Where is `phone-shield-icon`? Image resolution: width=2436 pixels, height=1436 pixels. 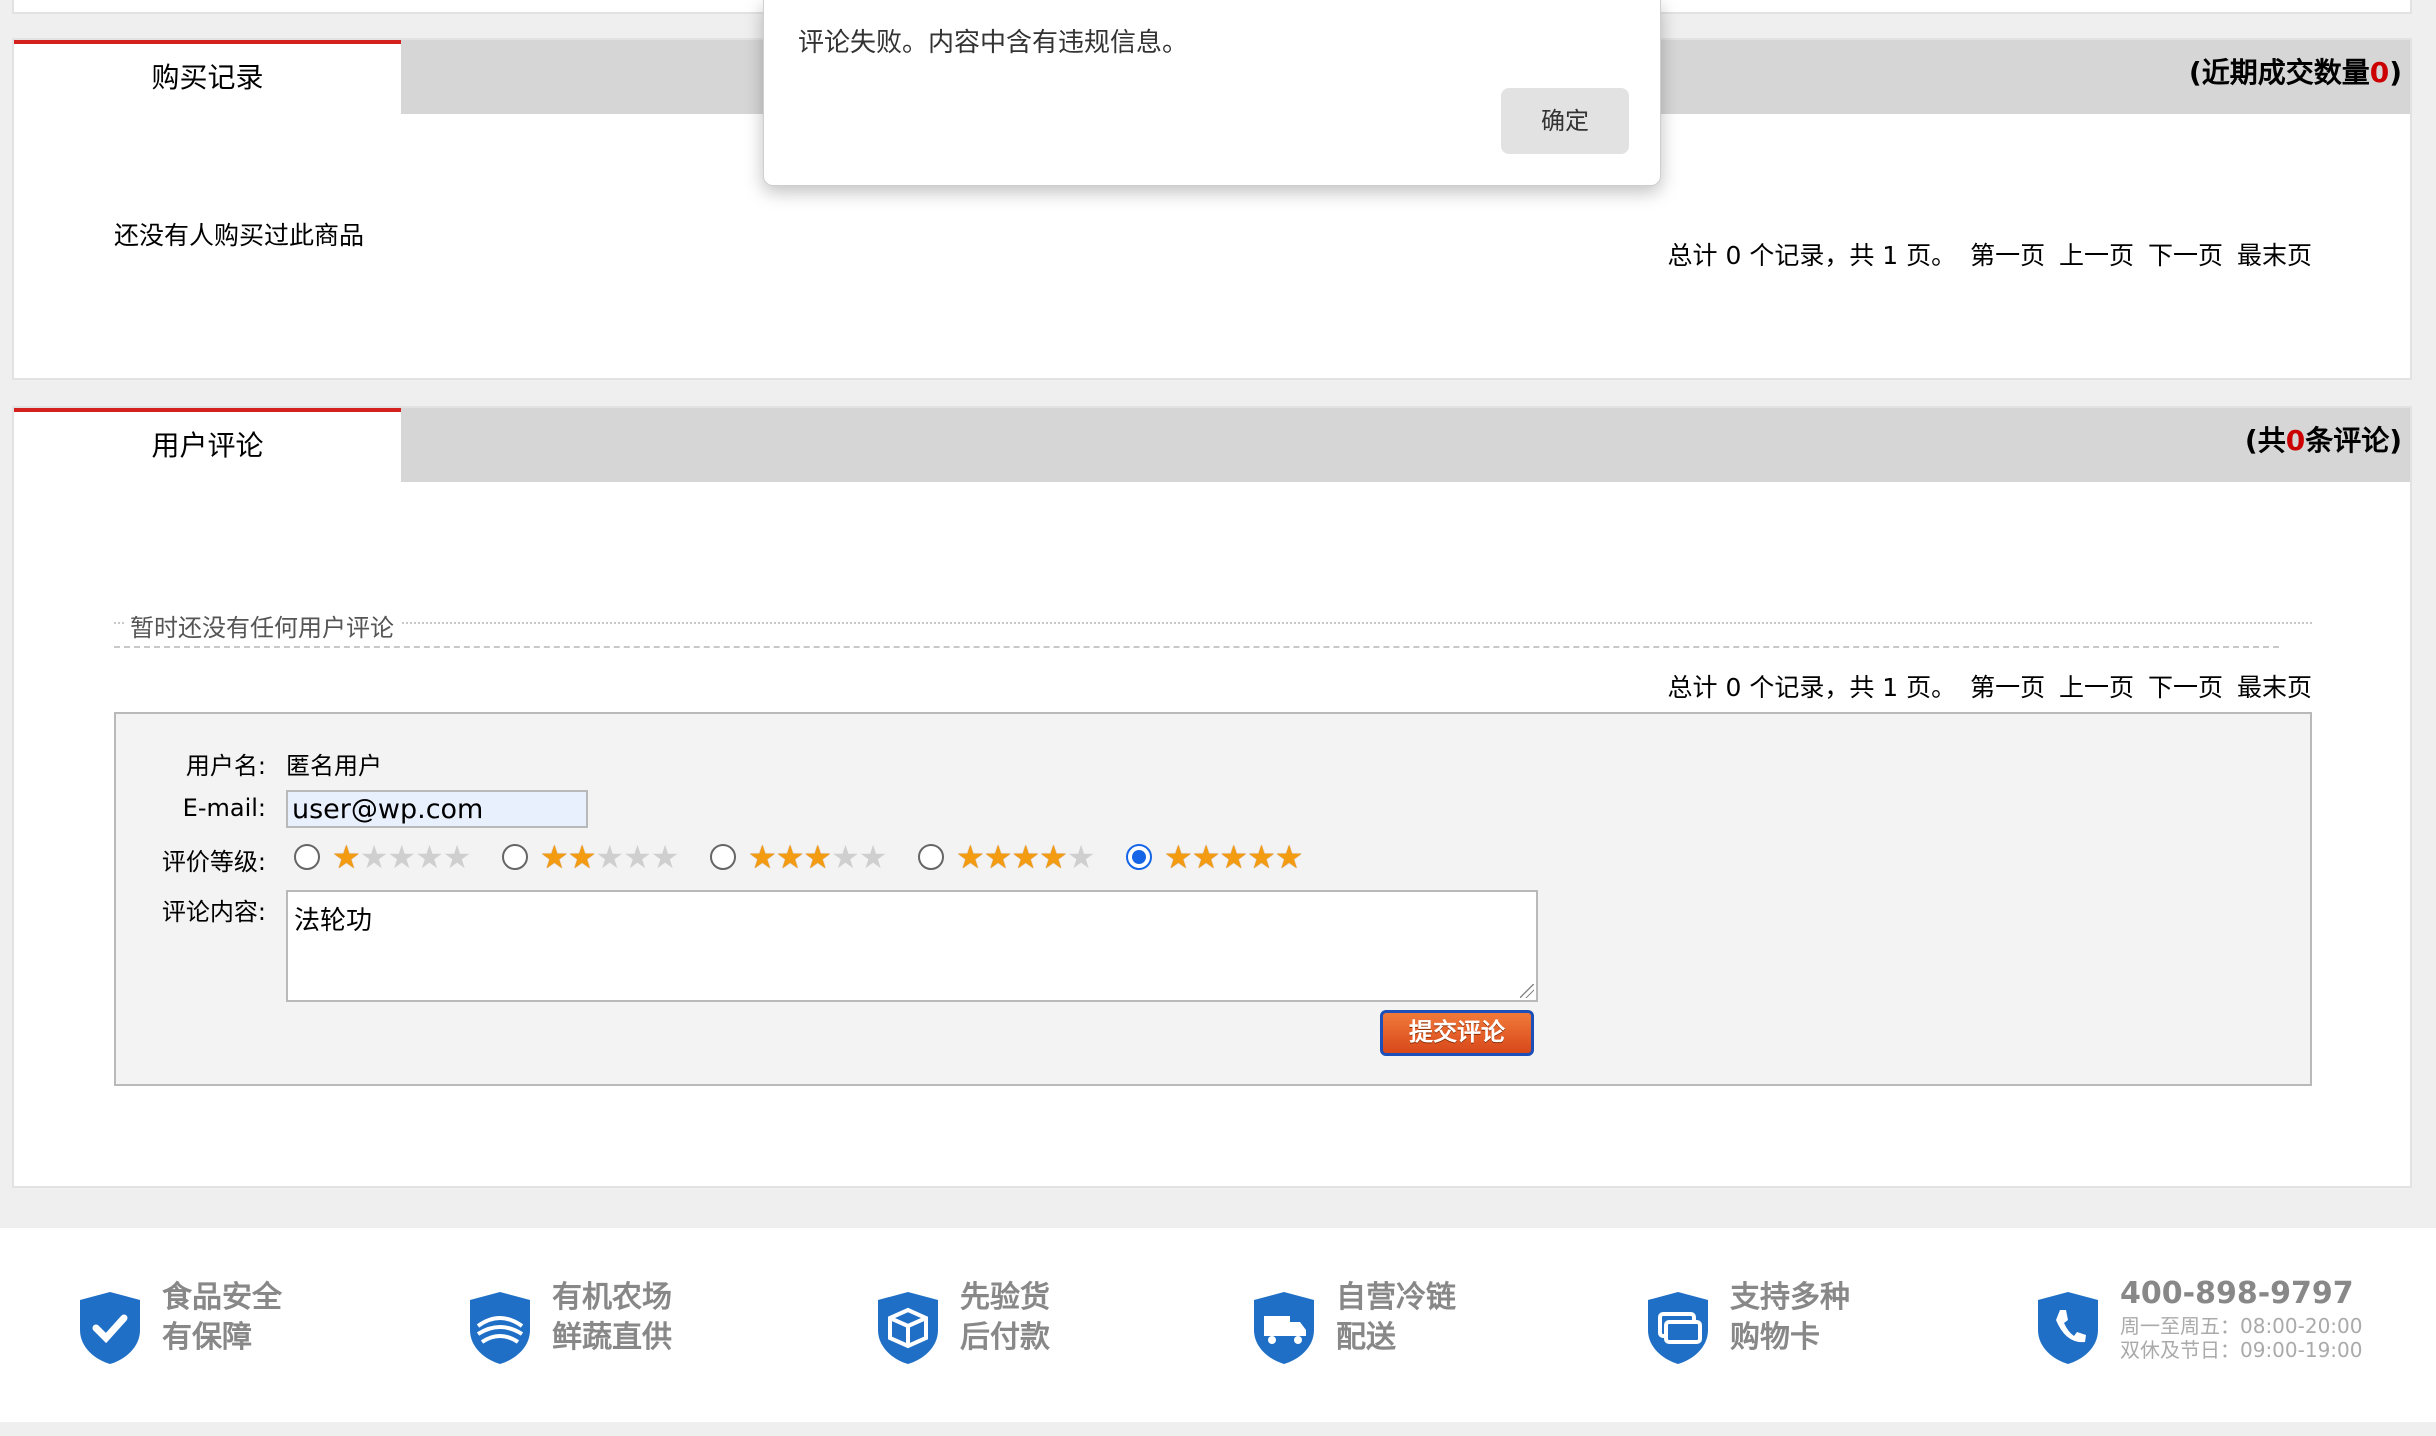 phone-shield-icon is located at coordinates (2068, 1328).